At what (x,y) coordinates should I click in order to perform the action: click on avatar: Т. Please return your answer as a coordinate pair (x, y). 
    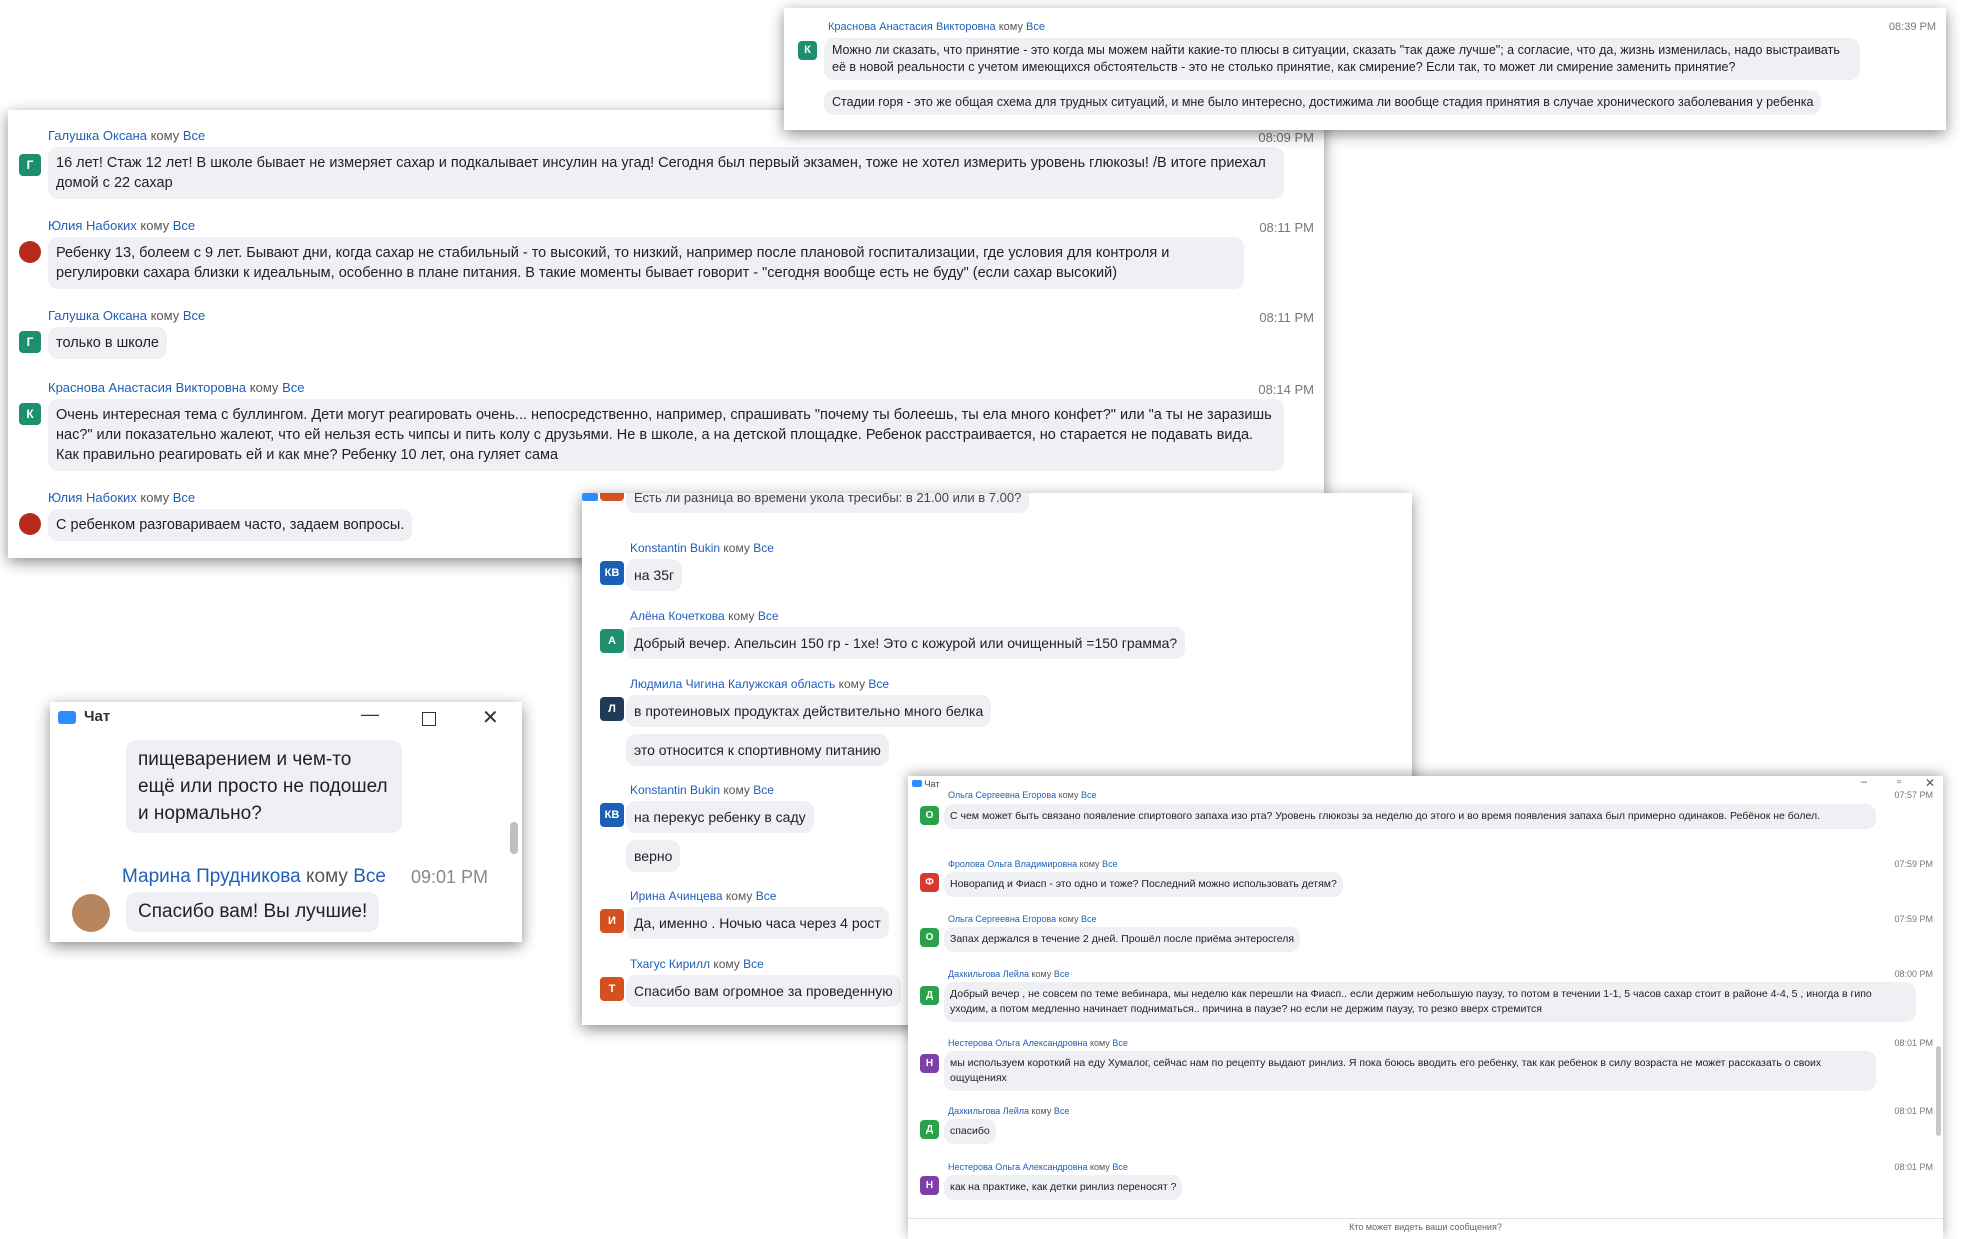
    Looking at the image, I should click on (612, 989).